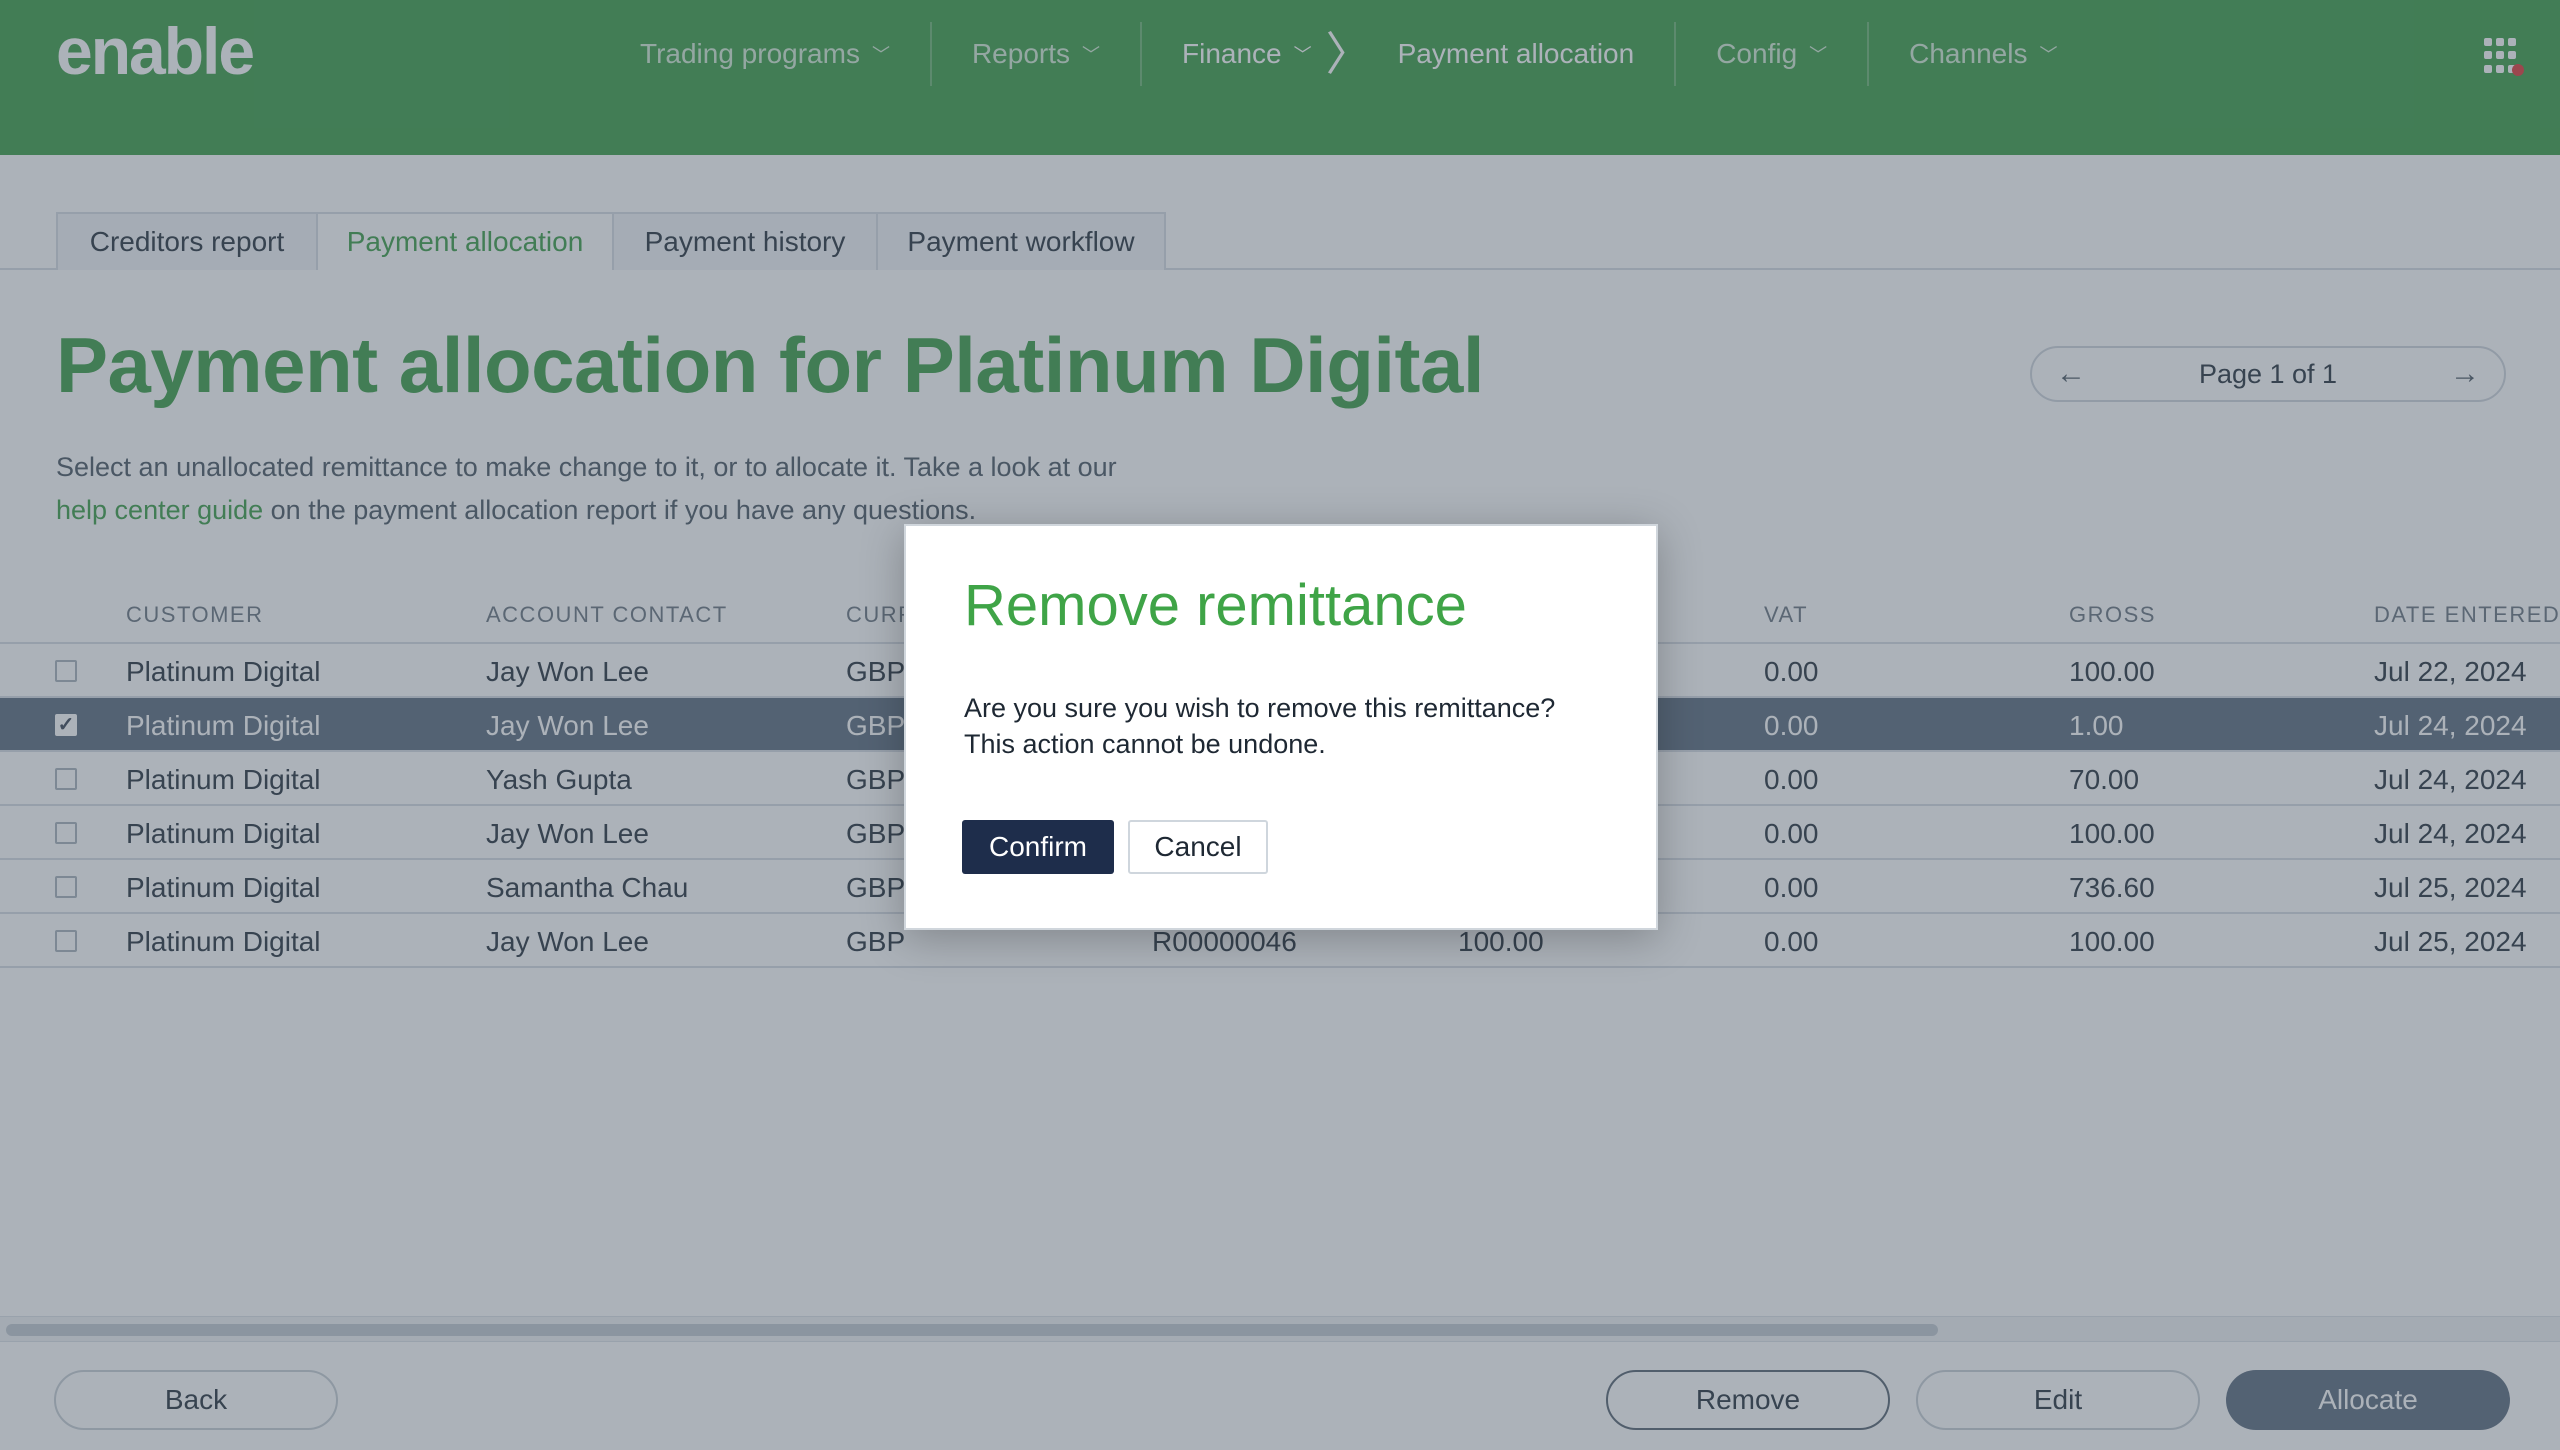  What do you see at coordinates (1215, 605) in the screenshot?
I see `dialog-title: Remove remittance` at bounding box center [1215, 605].